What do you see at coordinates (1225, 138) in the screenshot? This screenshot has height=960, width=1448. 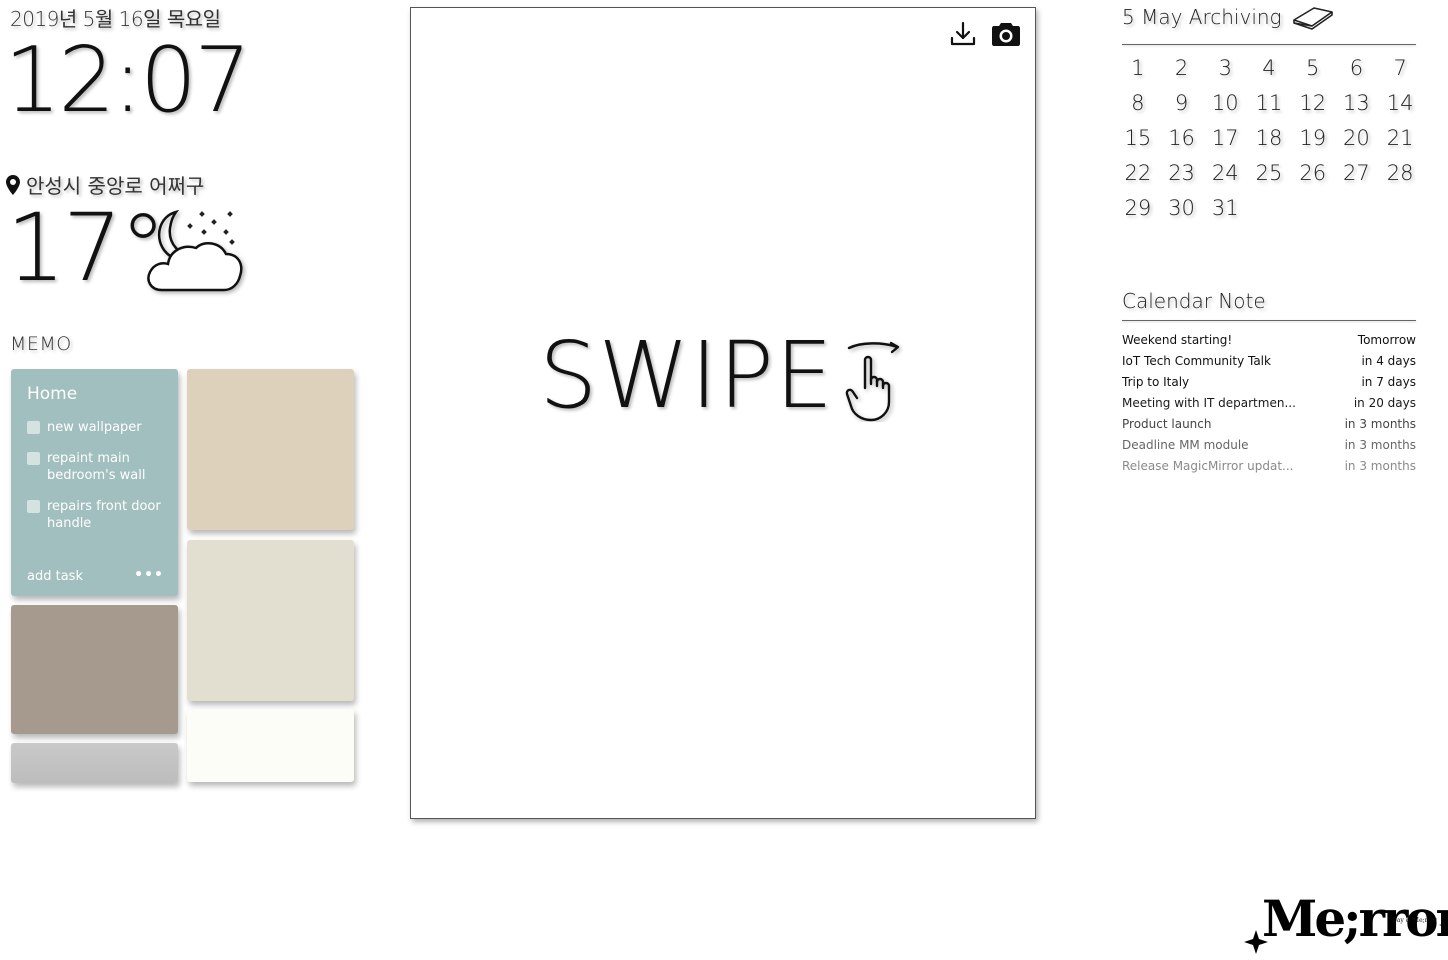 I see `calendar-day: 17` at bounding box center [1225, 138].